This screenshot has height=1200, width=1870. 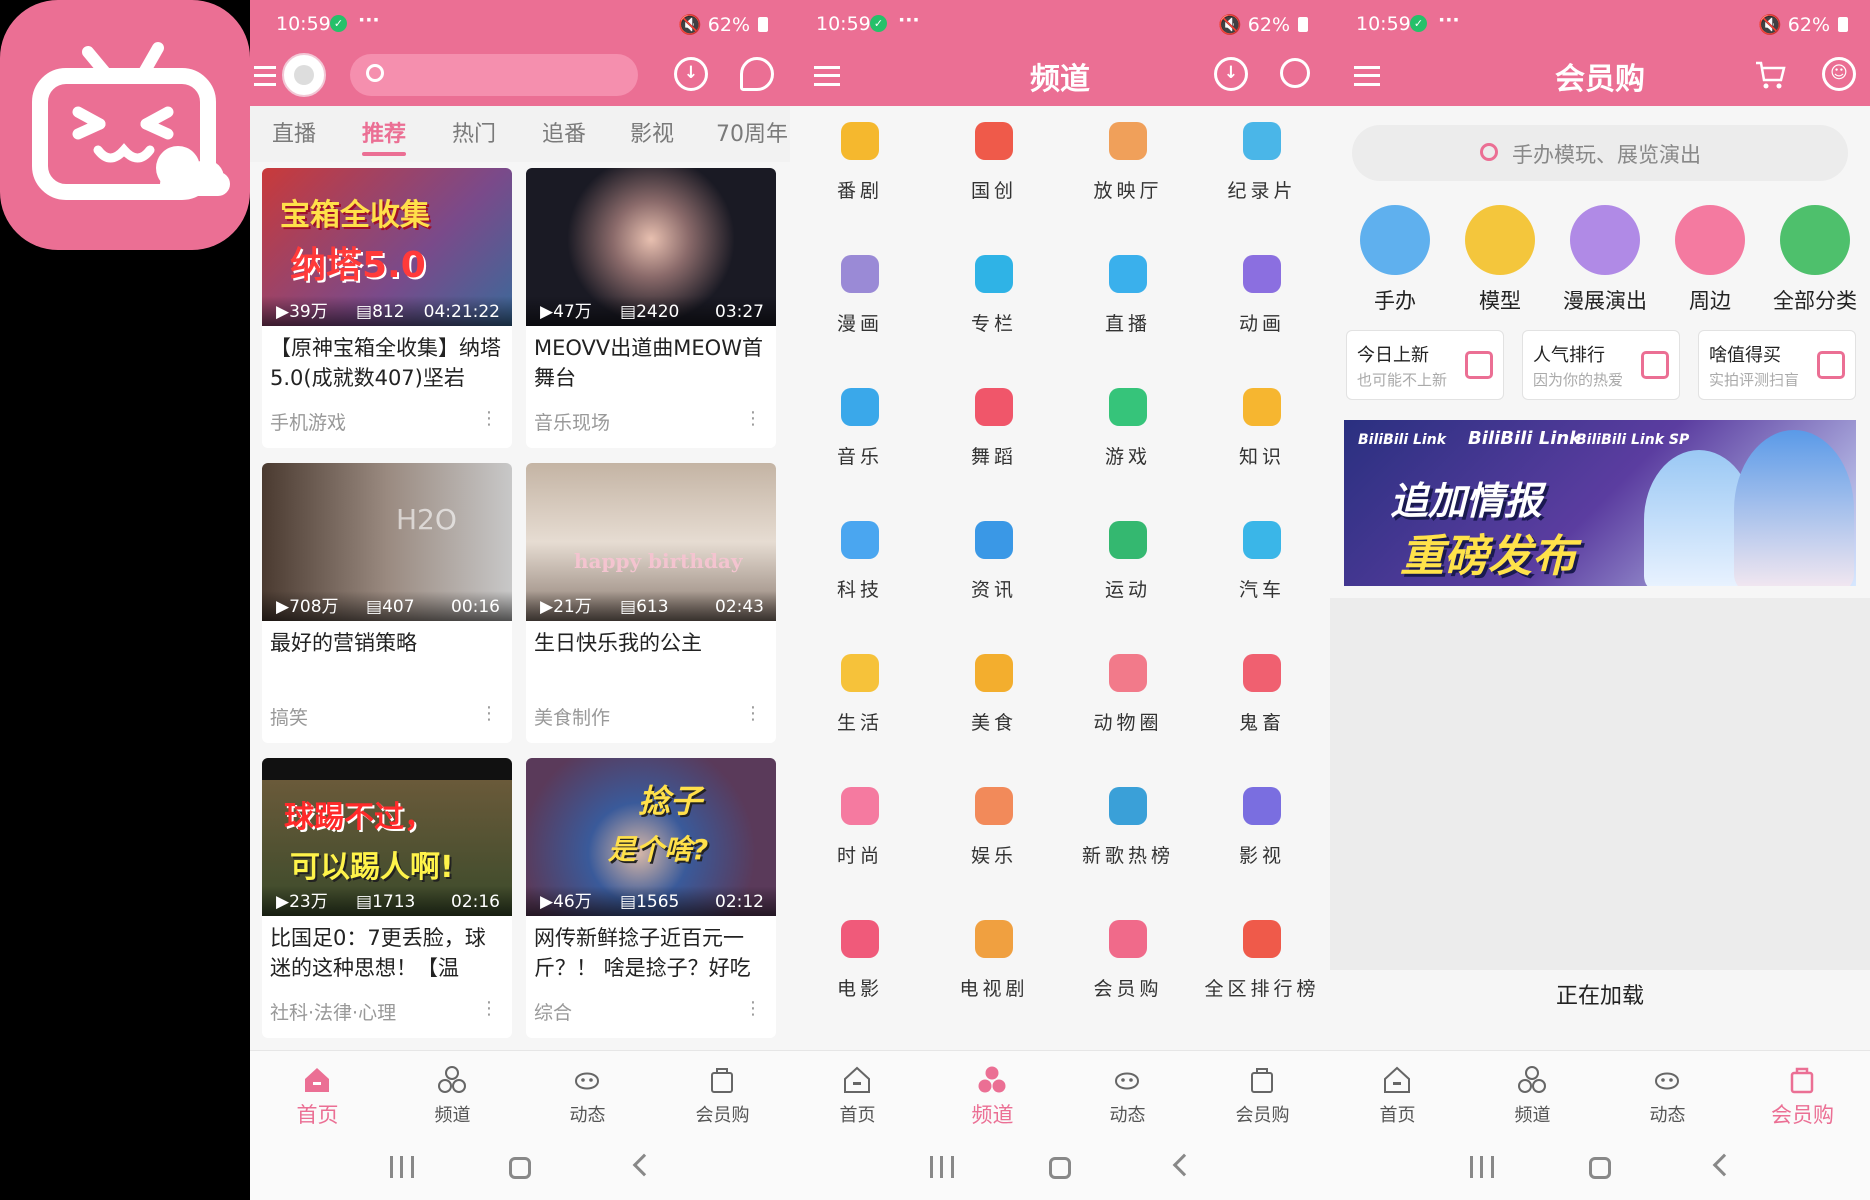 I want to click on channel-item: 纪录片, so click(x=1262, y=168).